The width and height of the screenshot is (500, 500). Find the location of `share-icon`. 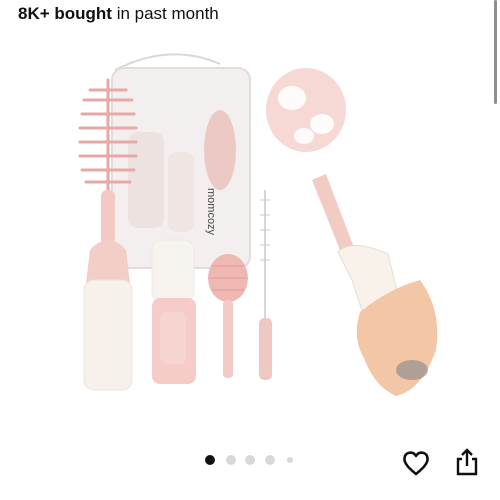

share-icon is located at coordinates (467, 462).